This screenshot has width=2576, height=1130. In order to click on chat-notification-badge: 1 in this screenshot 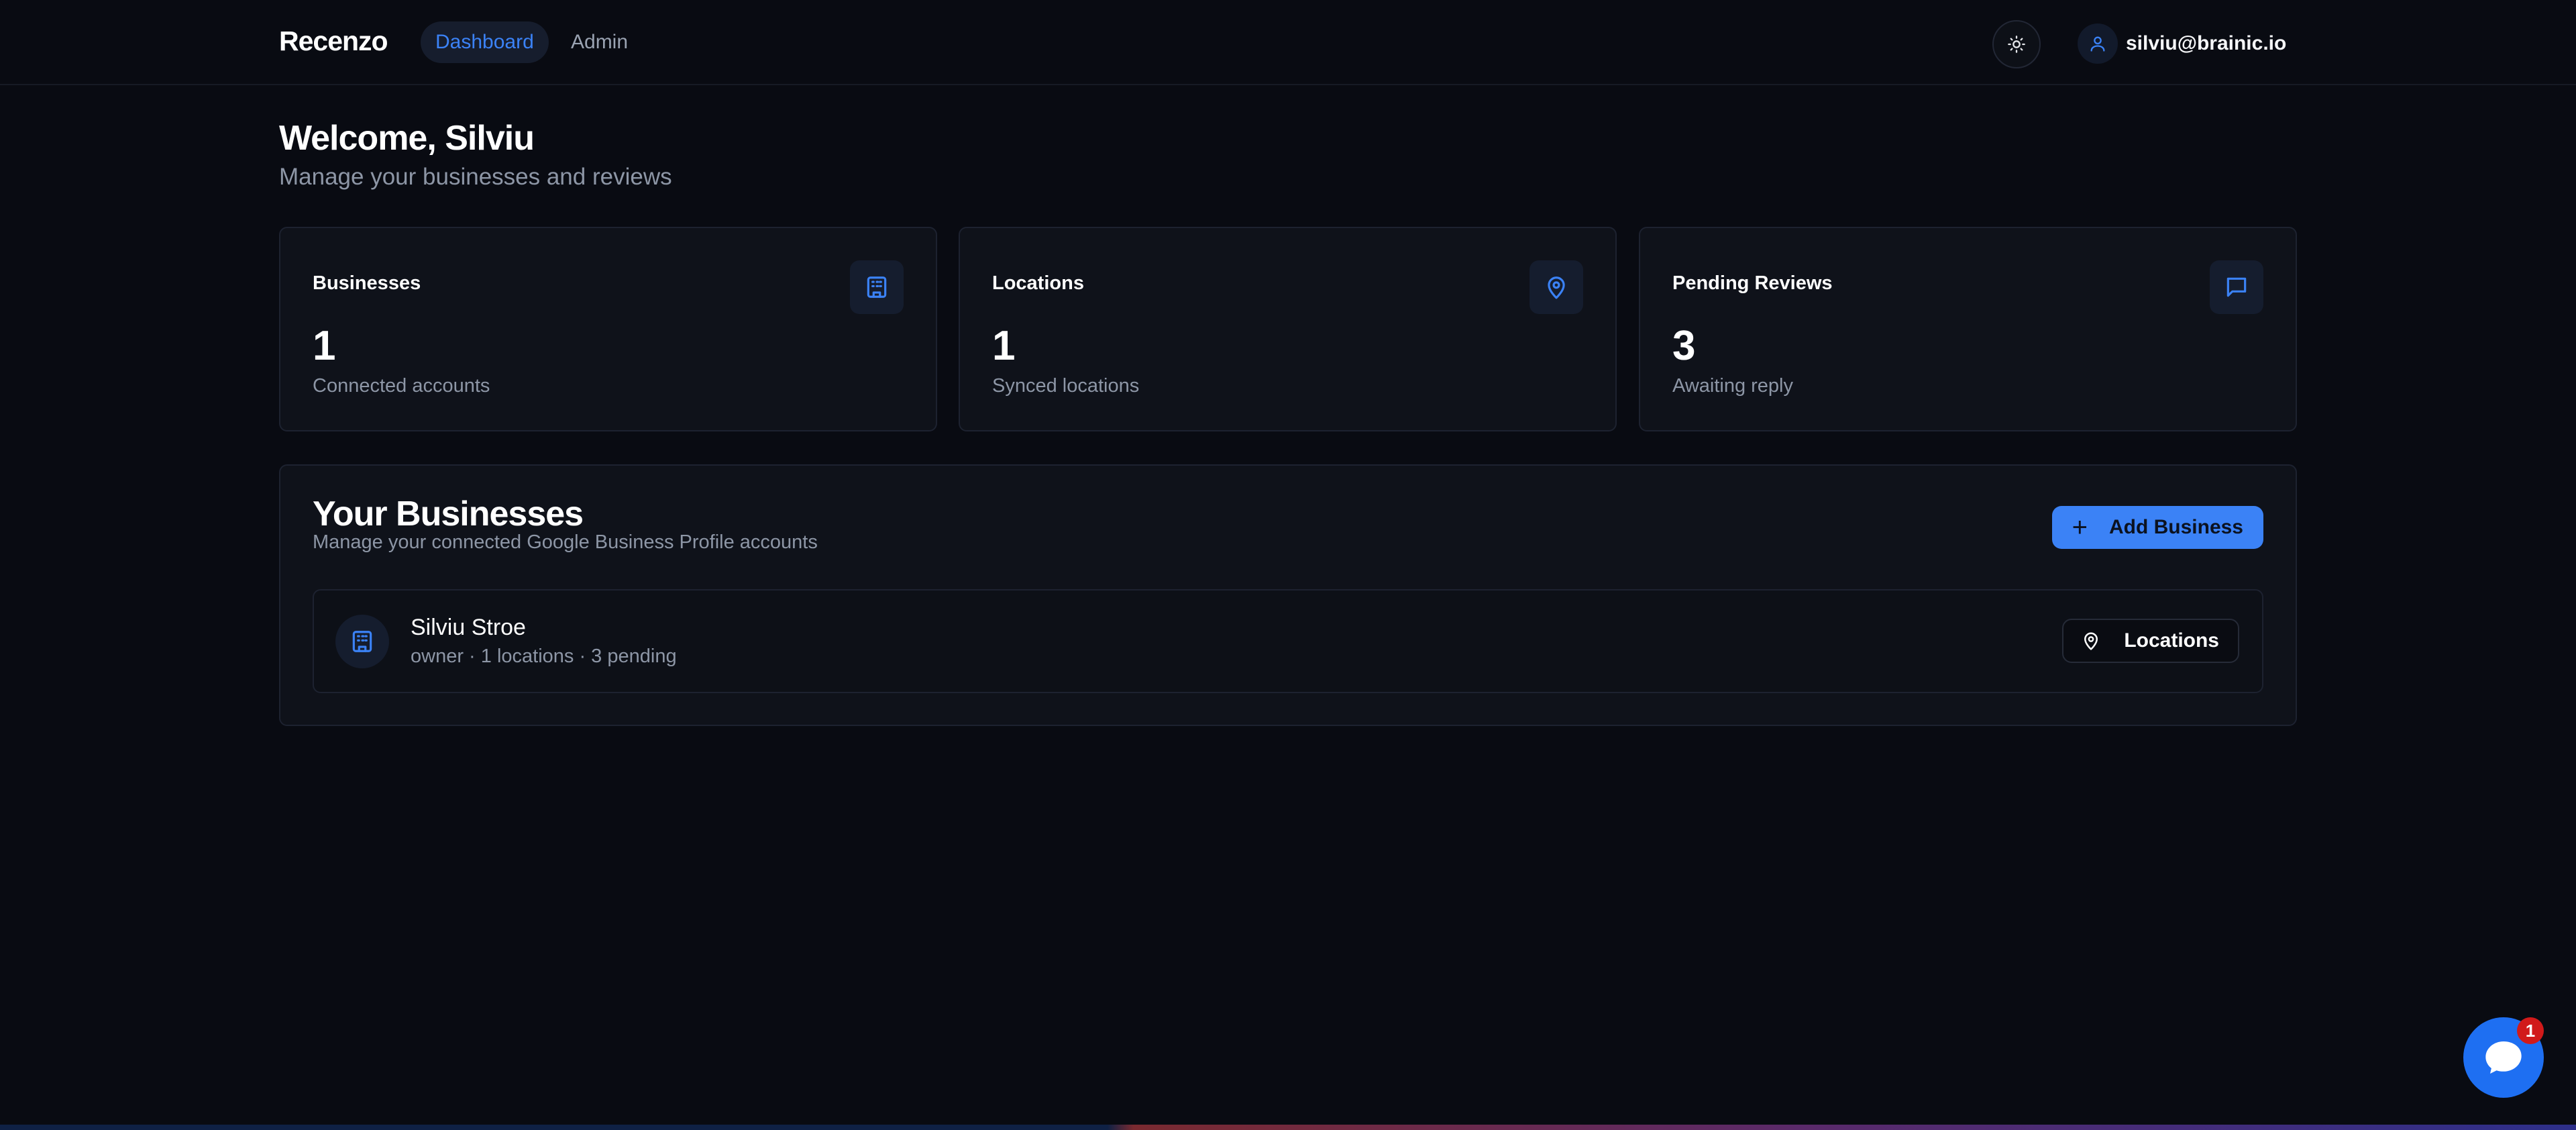, I will do `click(2530, 1030)`.